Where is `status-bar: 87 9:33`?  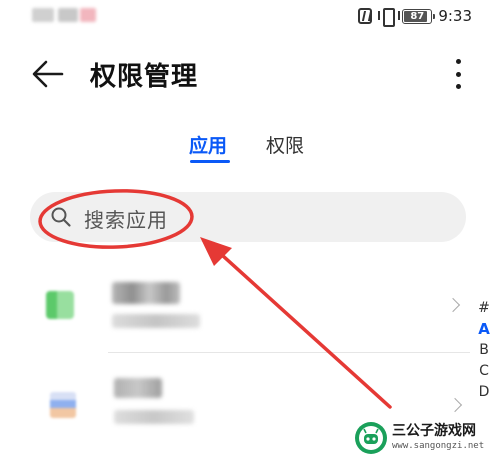 status-bar: 87 9:33 is located at coordinates (250, 17).